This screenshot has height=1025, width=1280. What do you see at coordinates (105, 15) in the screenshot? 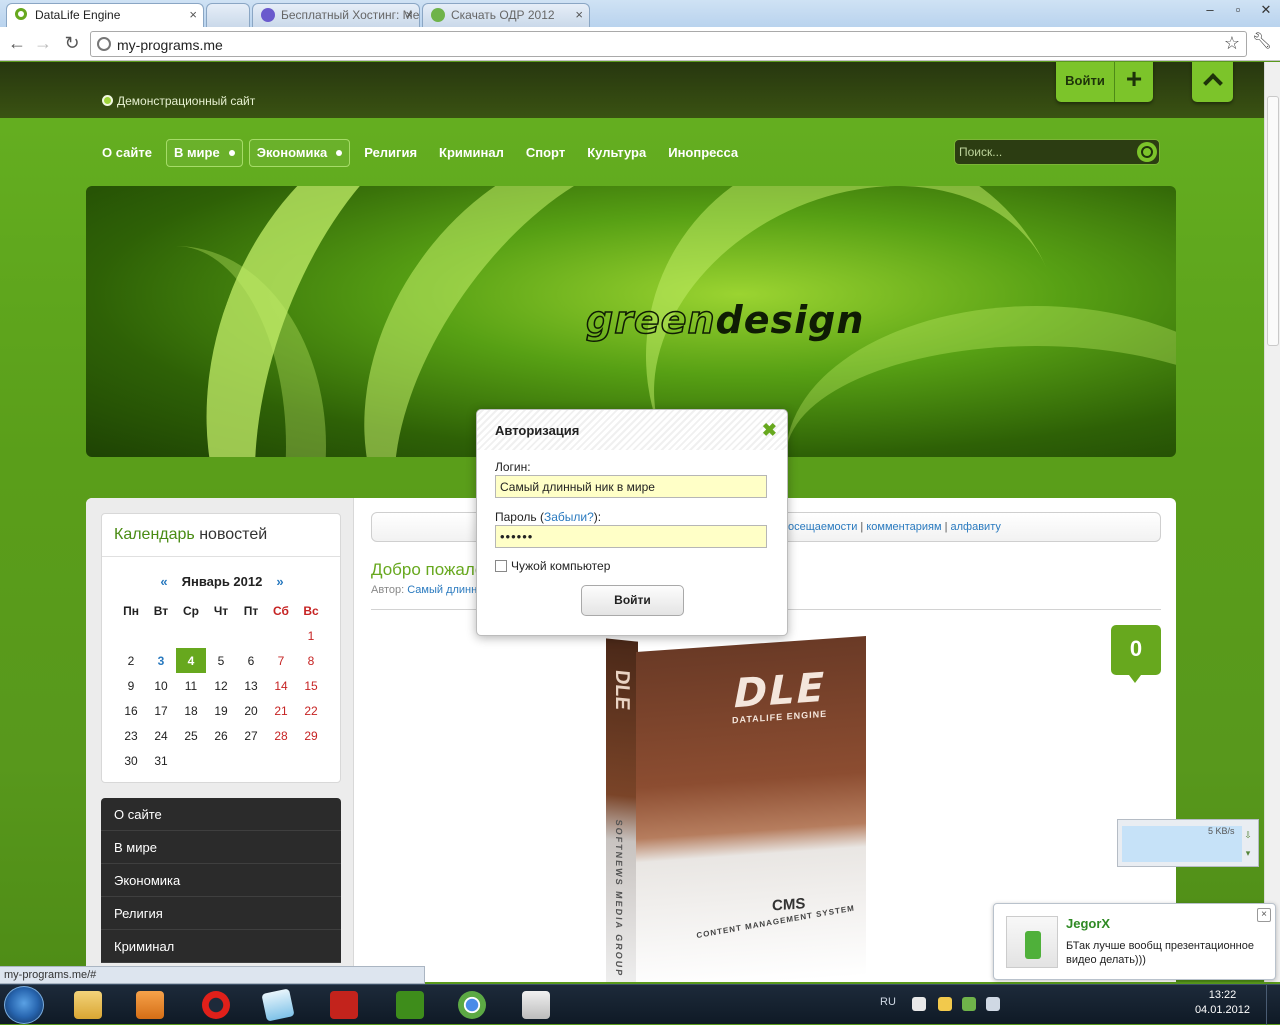
I see `browser-tab-active: DataLife Engine ×` at bounding box center [105, 15].